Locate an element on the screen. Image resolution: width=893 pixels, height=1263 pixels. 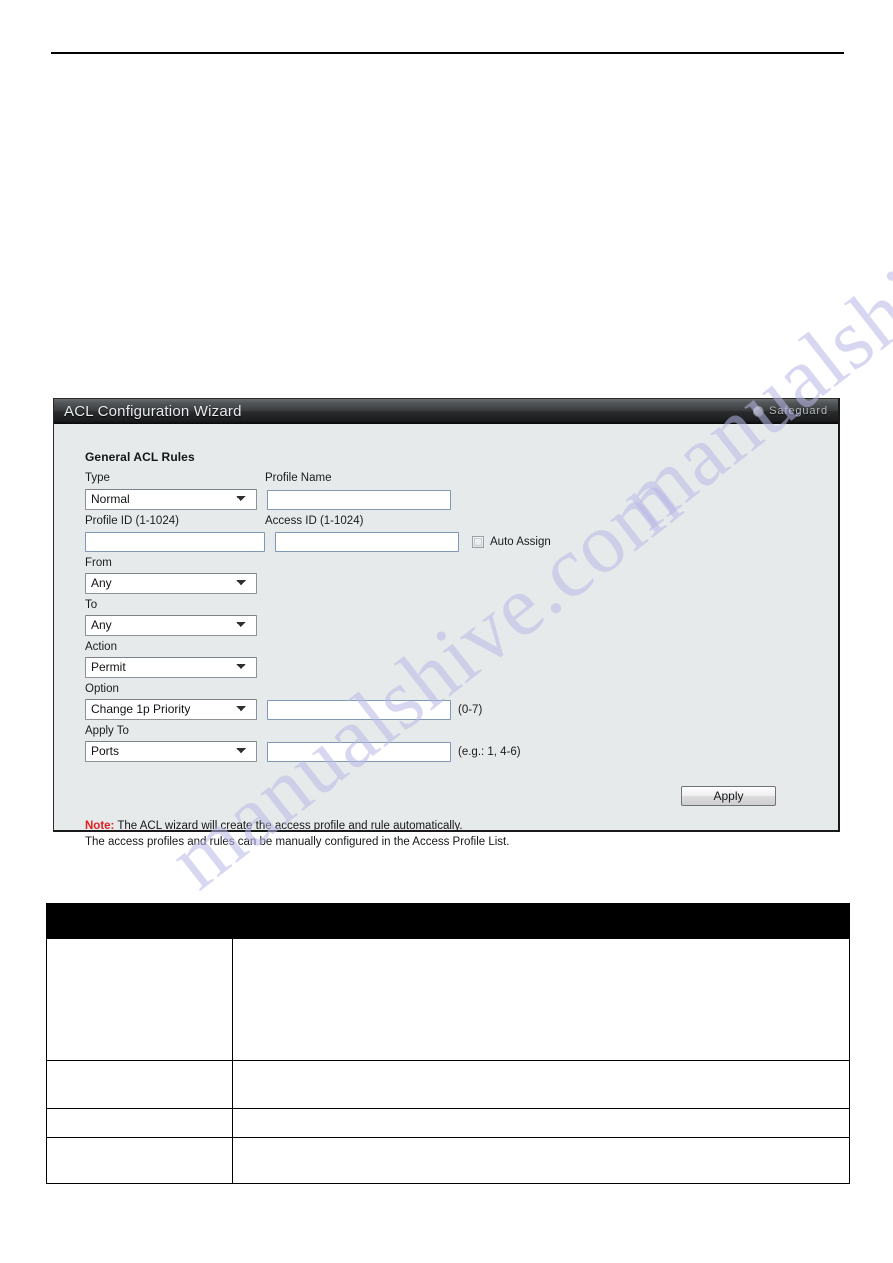
note-prefix: Note: is located at coordinates (100, 826).